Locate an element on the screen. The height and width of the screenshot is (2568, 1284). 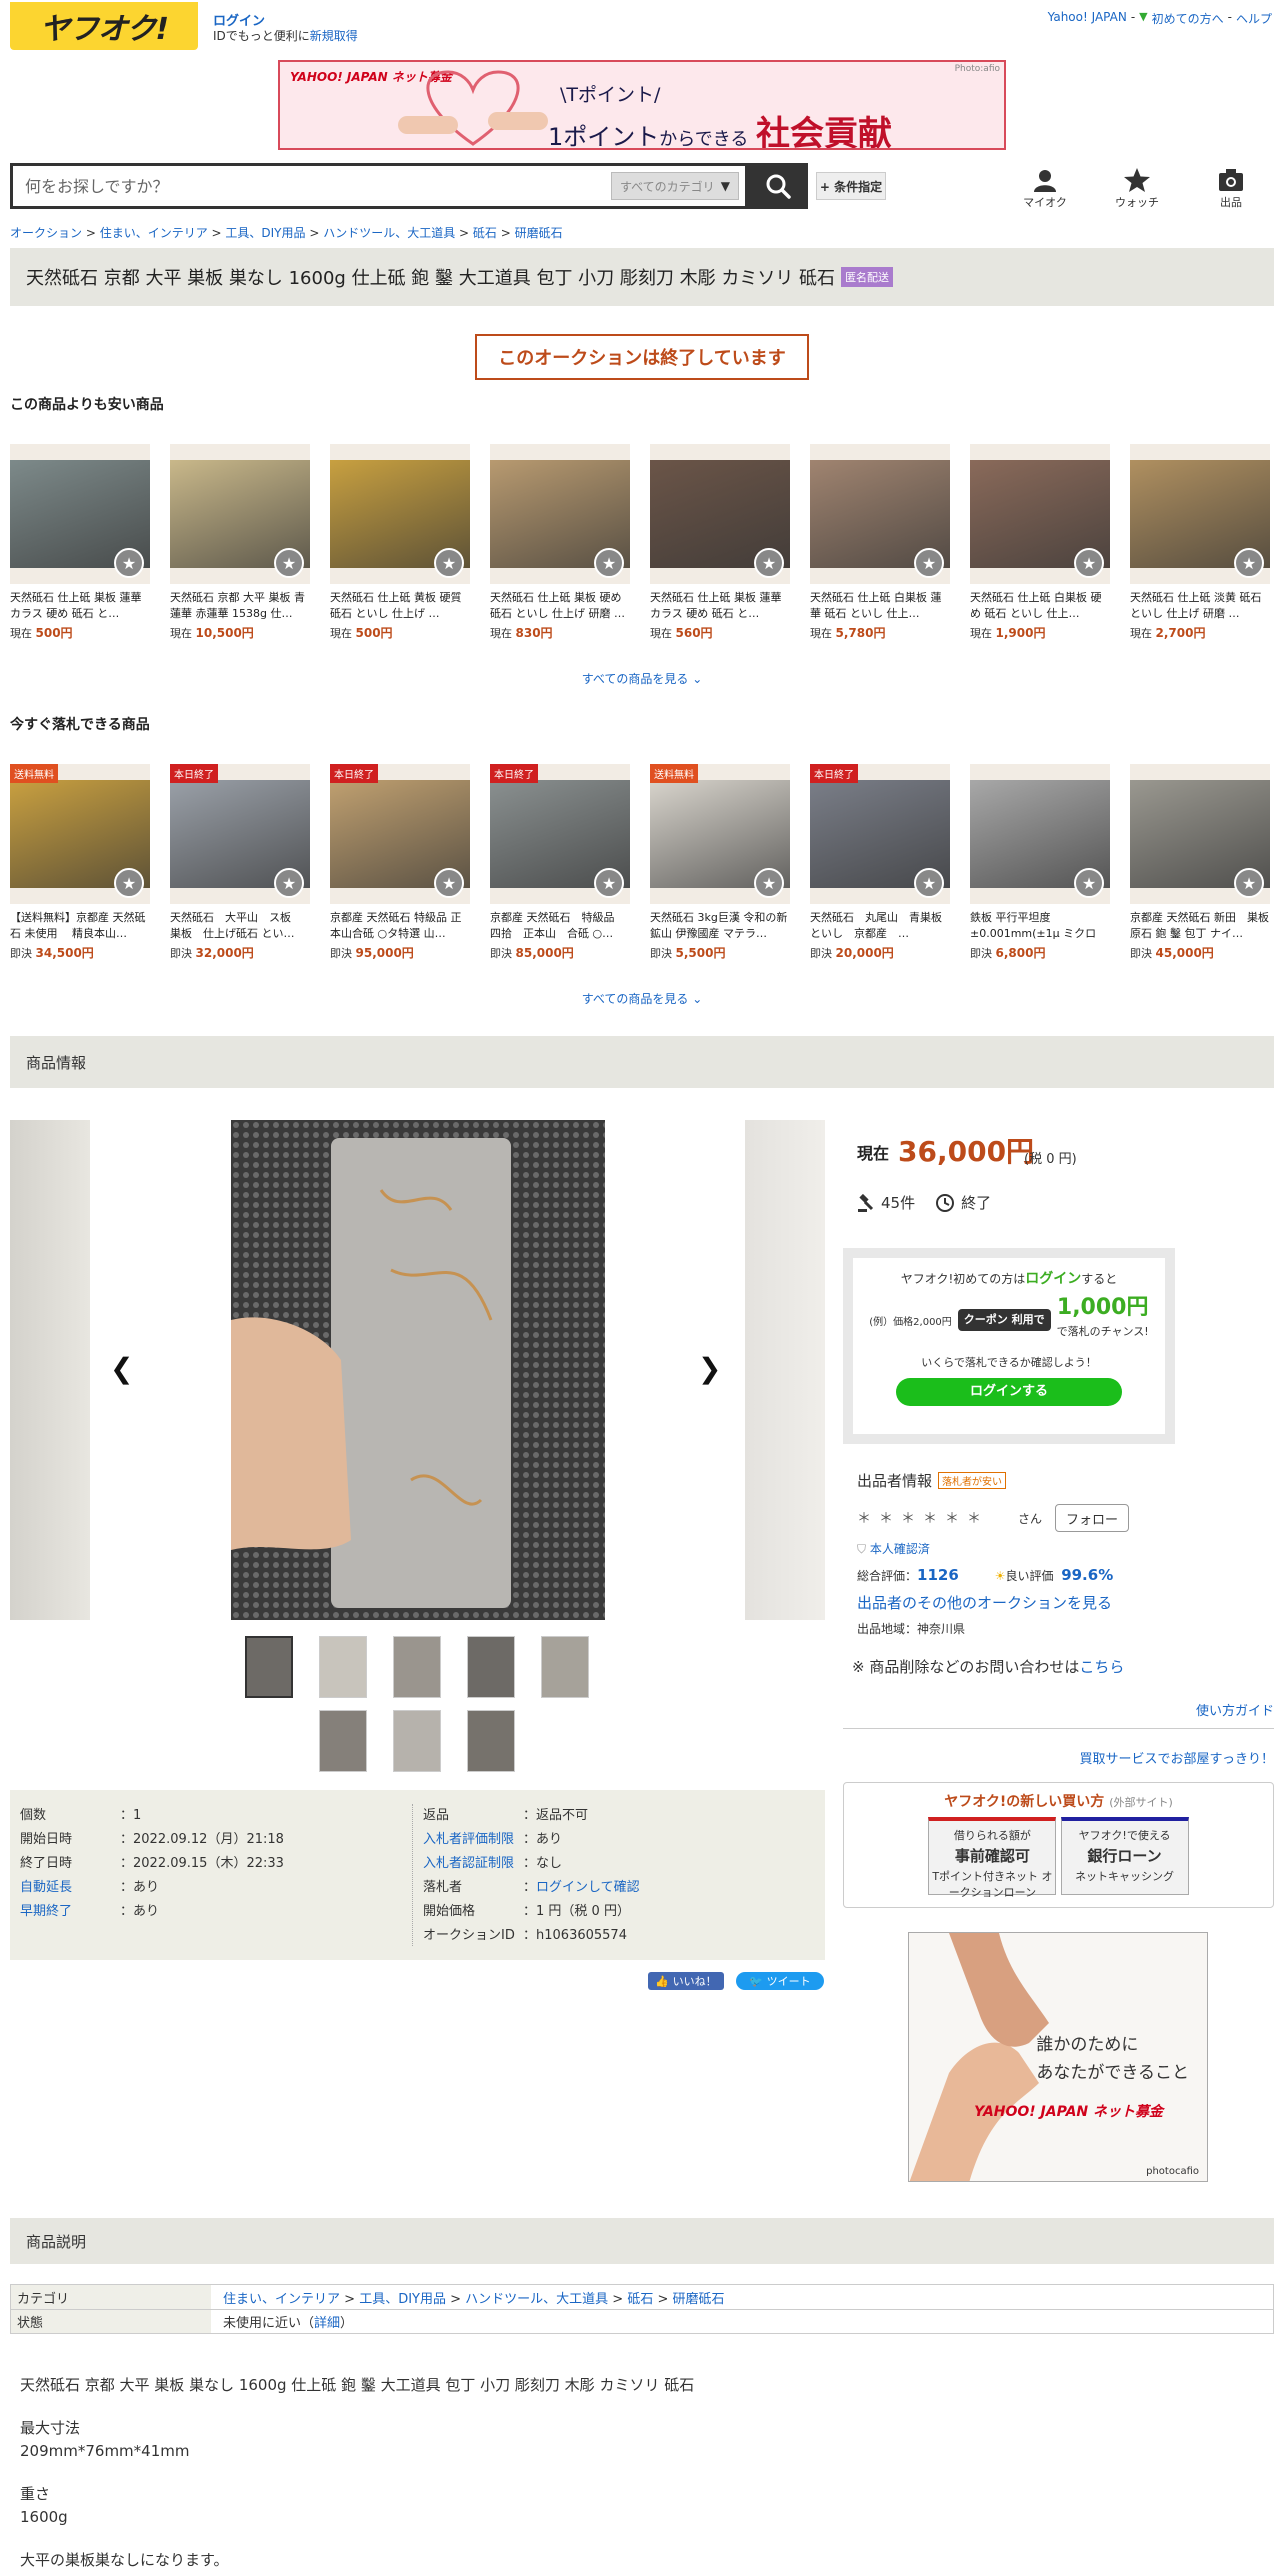
product-card: ★ 天然砥石 仕上砥 淡黄 砥石 といし 仕上げ 研磨 … 現在 2,700円 is located at coordinates (1200, 542).